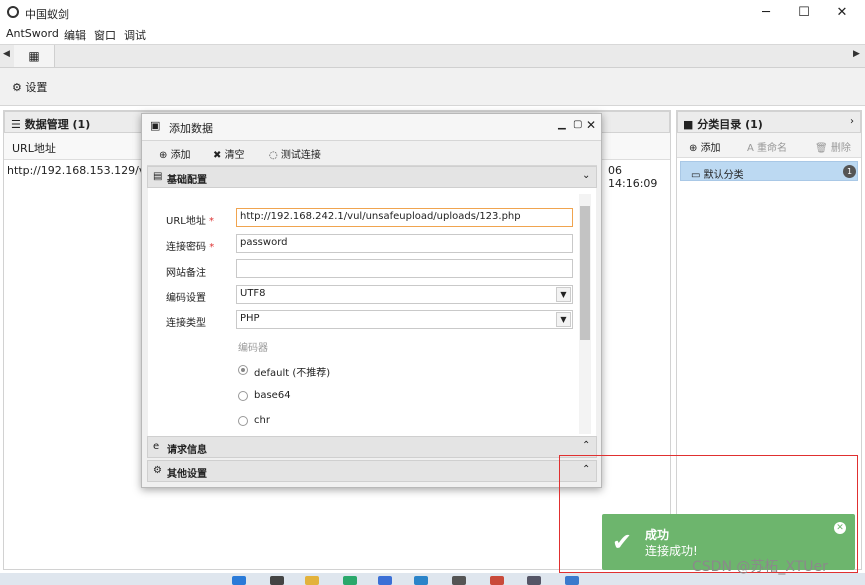  What do you see at coordinates (186, 247) in the screenshot?
I see `password-label-text: 连接密码` at bounding box center [186, 247].